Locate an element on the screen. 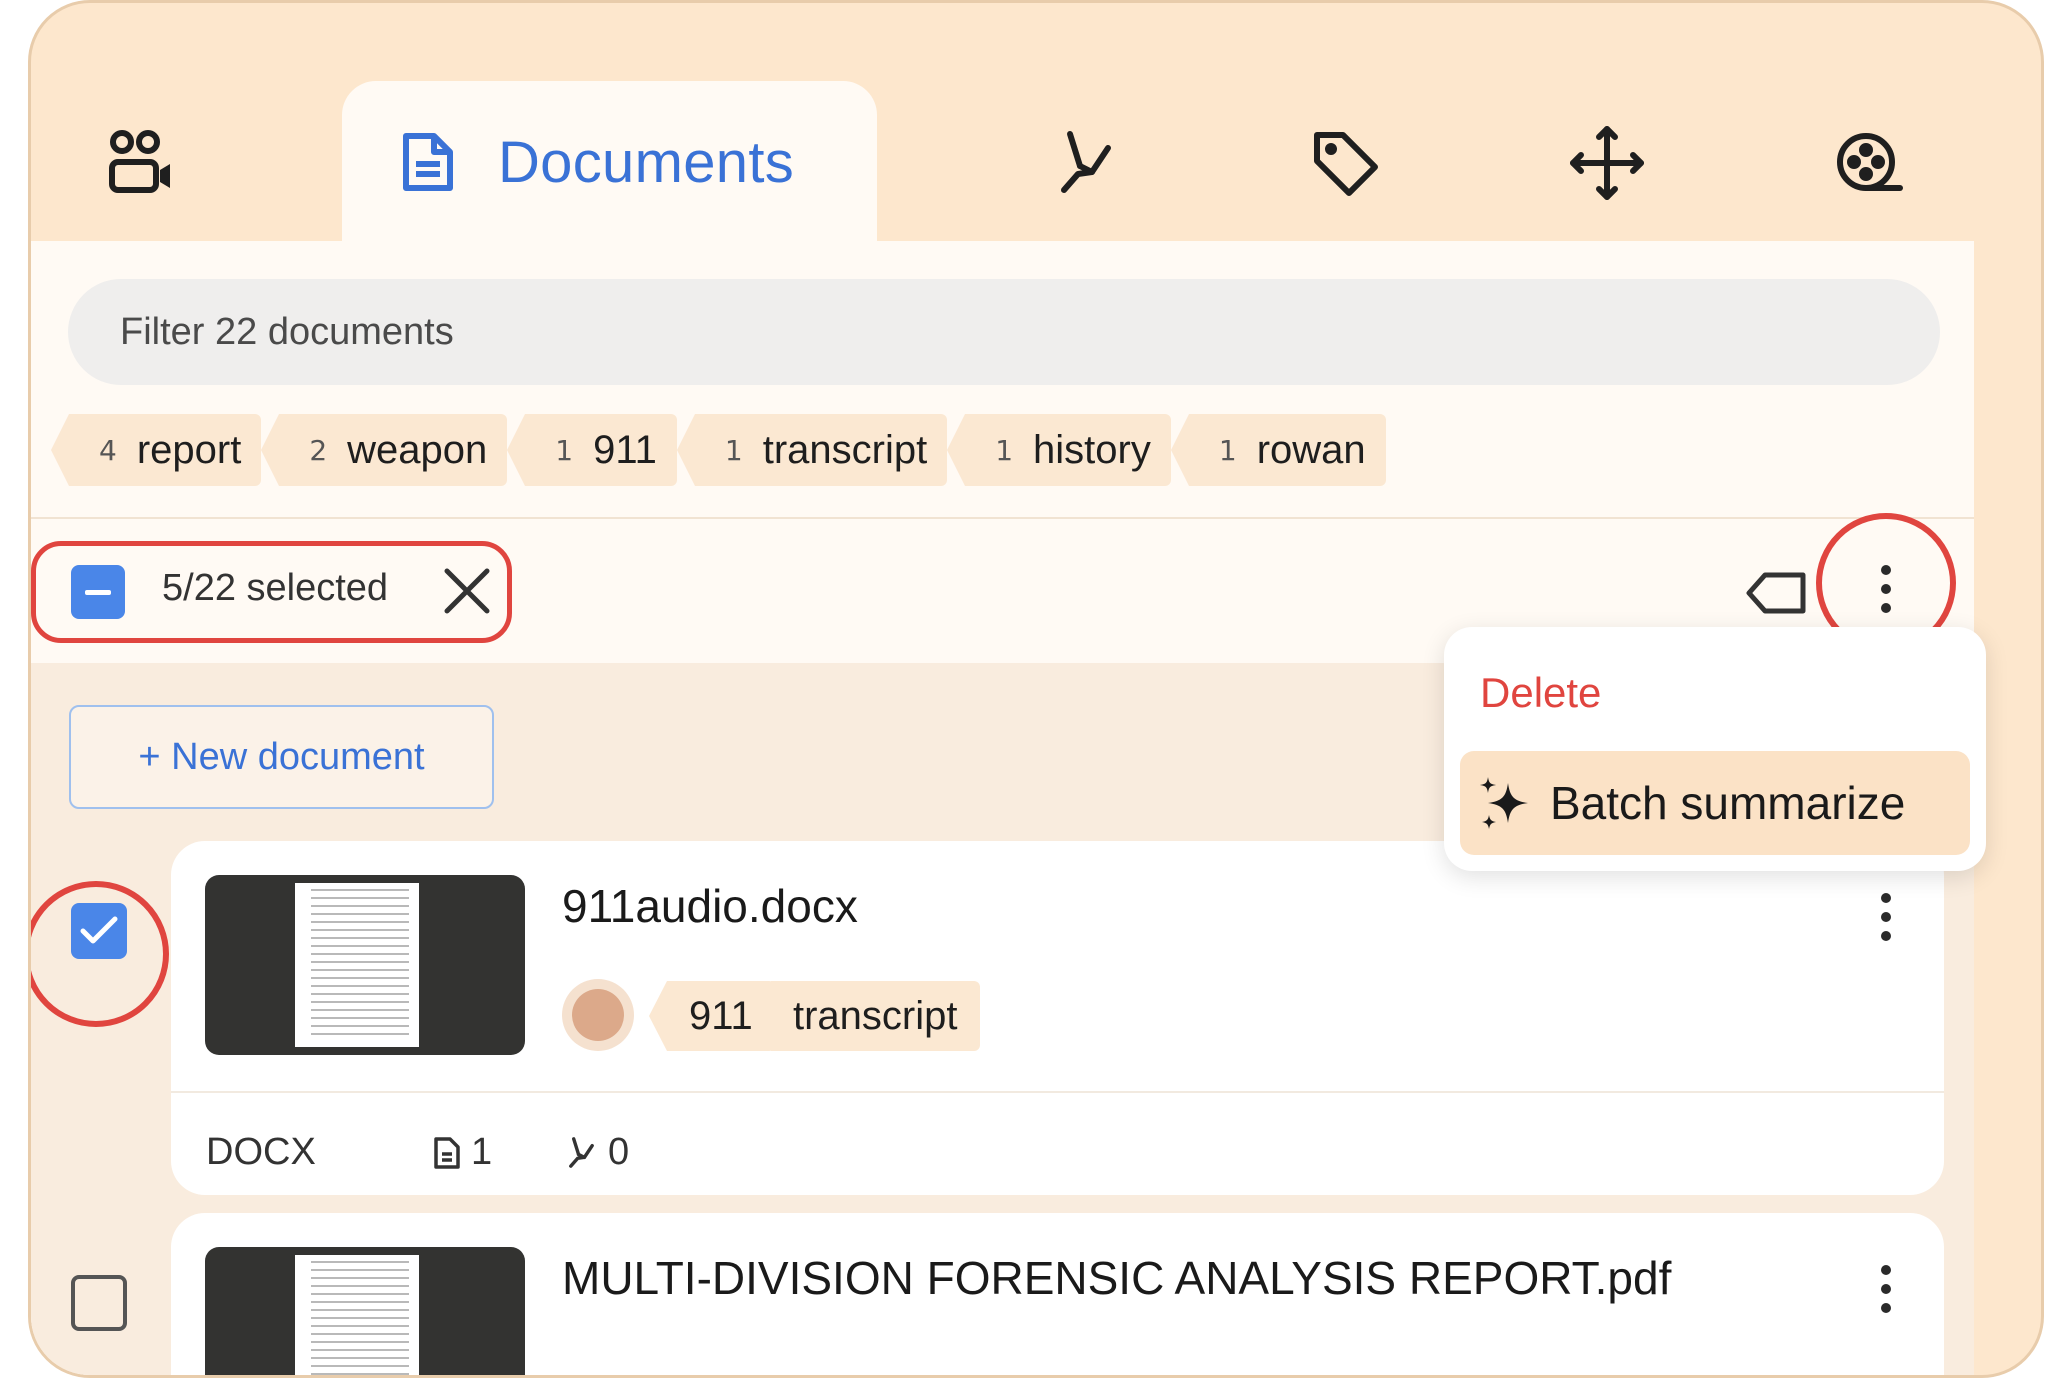  divider is located at coordinates (1057, 1092).